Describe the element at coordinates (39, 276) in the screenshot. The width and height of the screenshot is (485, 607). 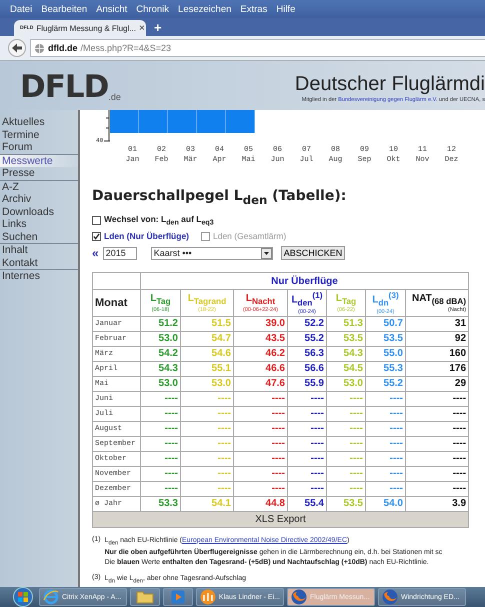
I see `sidebar-item: Internes` at that location.